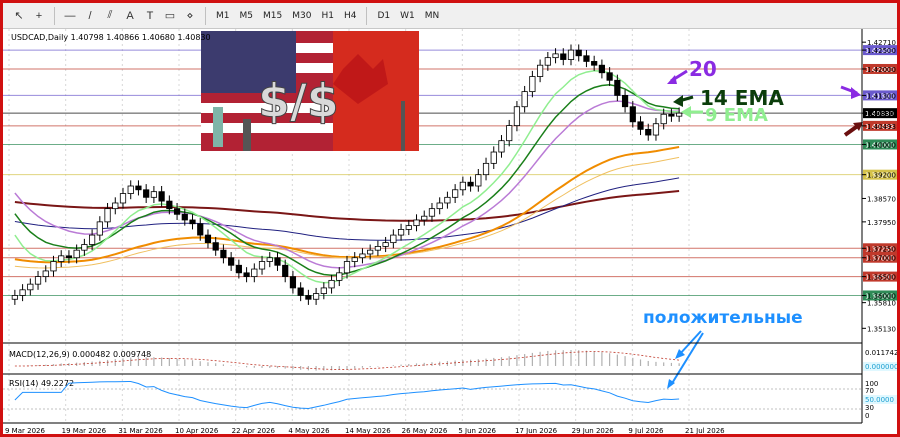  I want to click on timeframe-m30: M30, so click(301, 16).